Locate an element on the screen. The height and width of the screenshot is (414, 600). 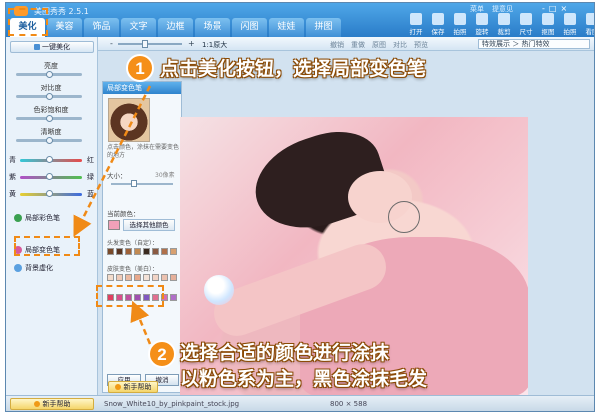
maximize-button: □ is located at coordinates (553, 8).